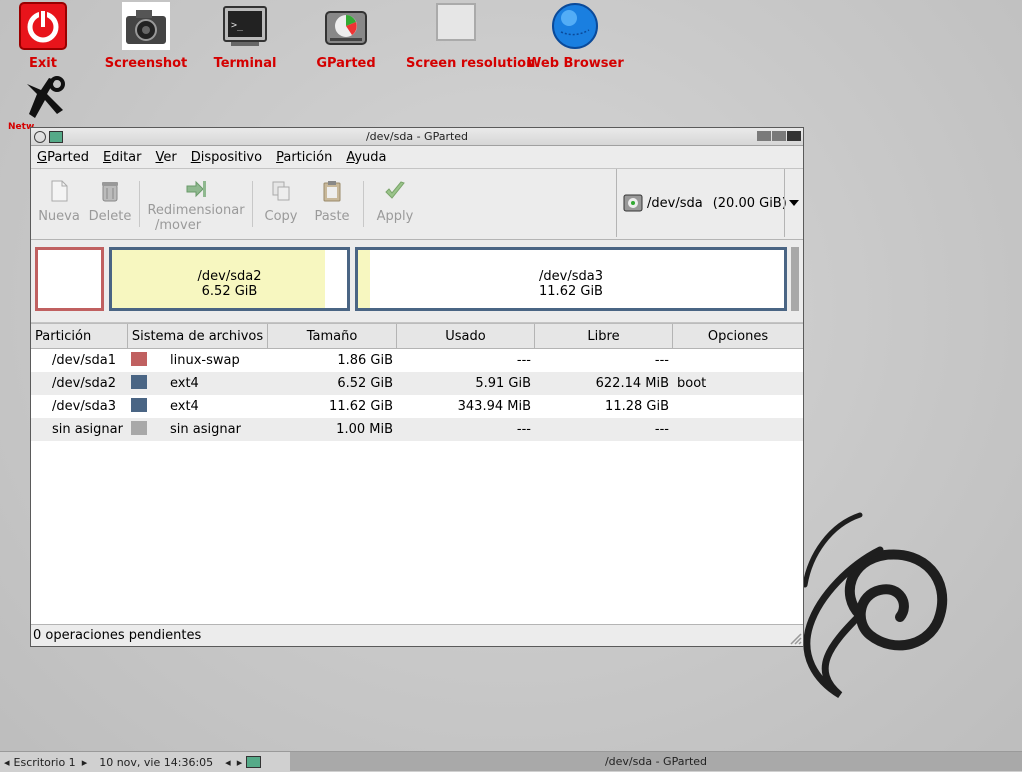  I want to click on delete-button: Delete, so click(110, 204).